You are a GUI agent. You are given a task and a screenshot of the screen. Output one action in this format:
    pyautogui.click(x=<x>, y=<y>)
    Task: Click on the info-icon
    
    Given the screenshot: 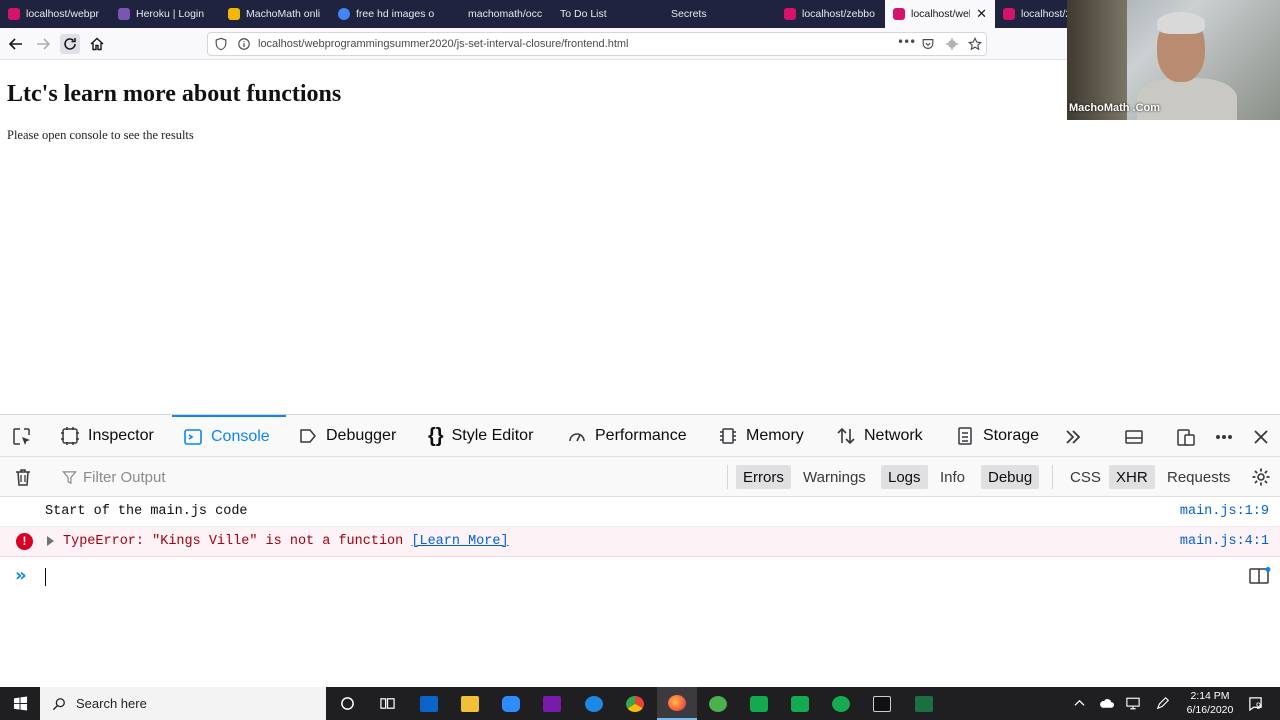 What is the action you would take?
    pyautogui.click(x=244, y=44)
    